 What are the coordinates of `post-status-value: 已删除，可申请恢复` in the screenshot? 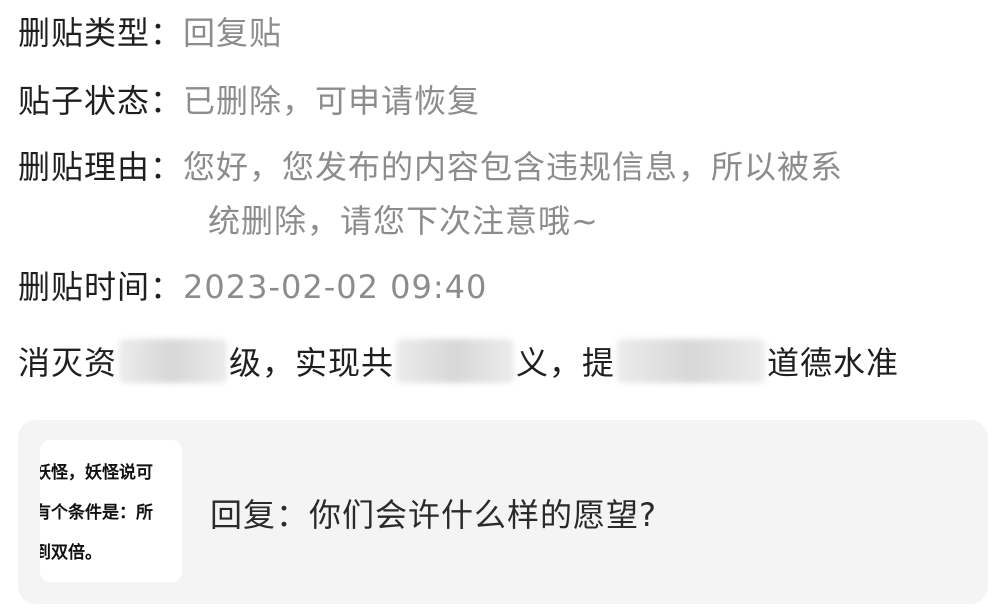 It's located at (331, 99).